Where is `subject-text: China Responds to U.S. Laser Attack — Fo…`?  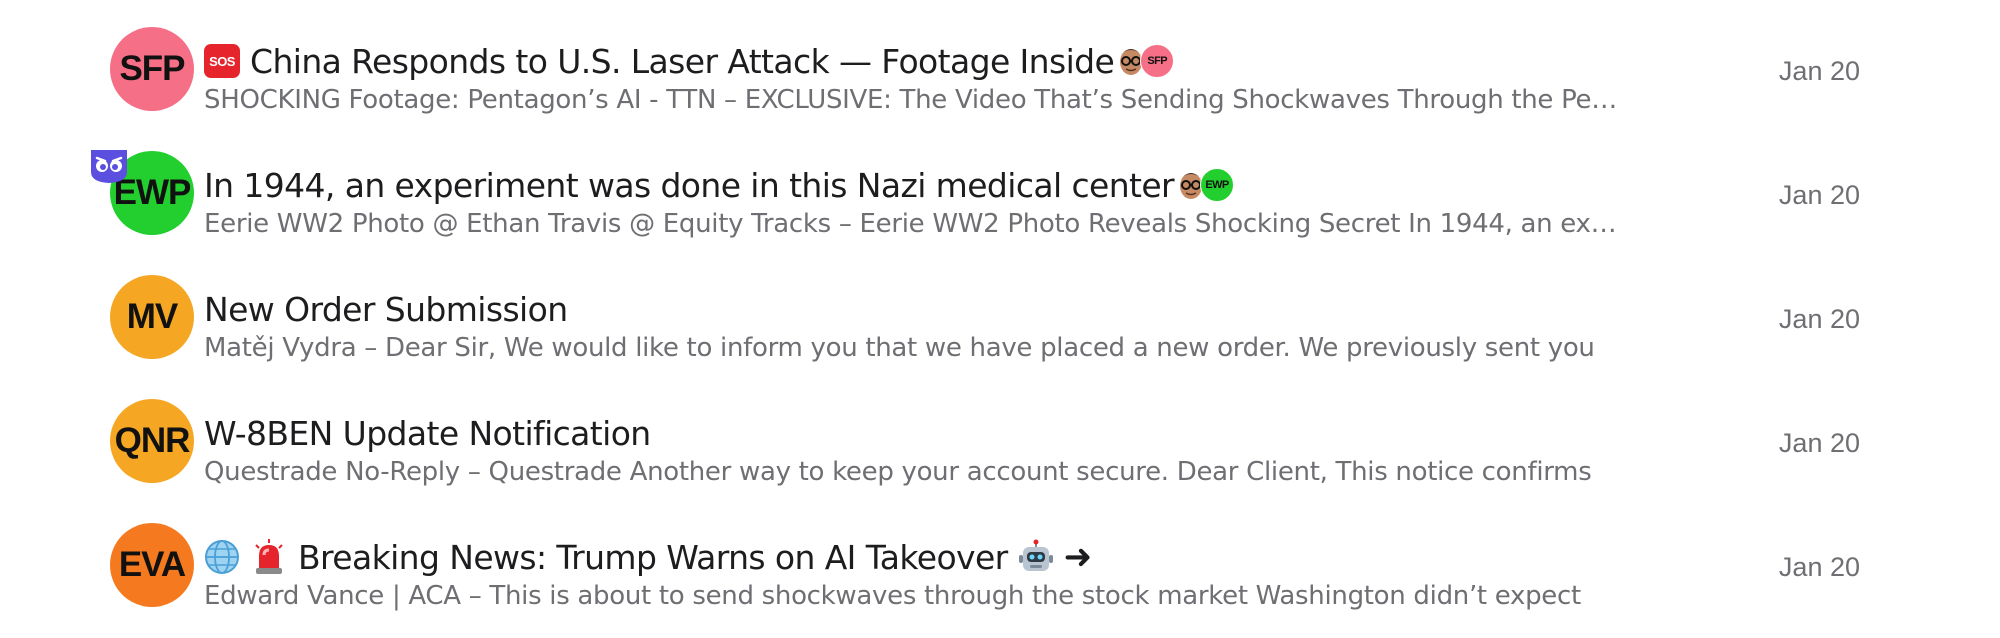
subject-text: China Responds to U.S. Laser Attack — Fo… is located at coordinates (682, 61).